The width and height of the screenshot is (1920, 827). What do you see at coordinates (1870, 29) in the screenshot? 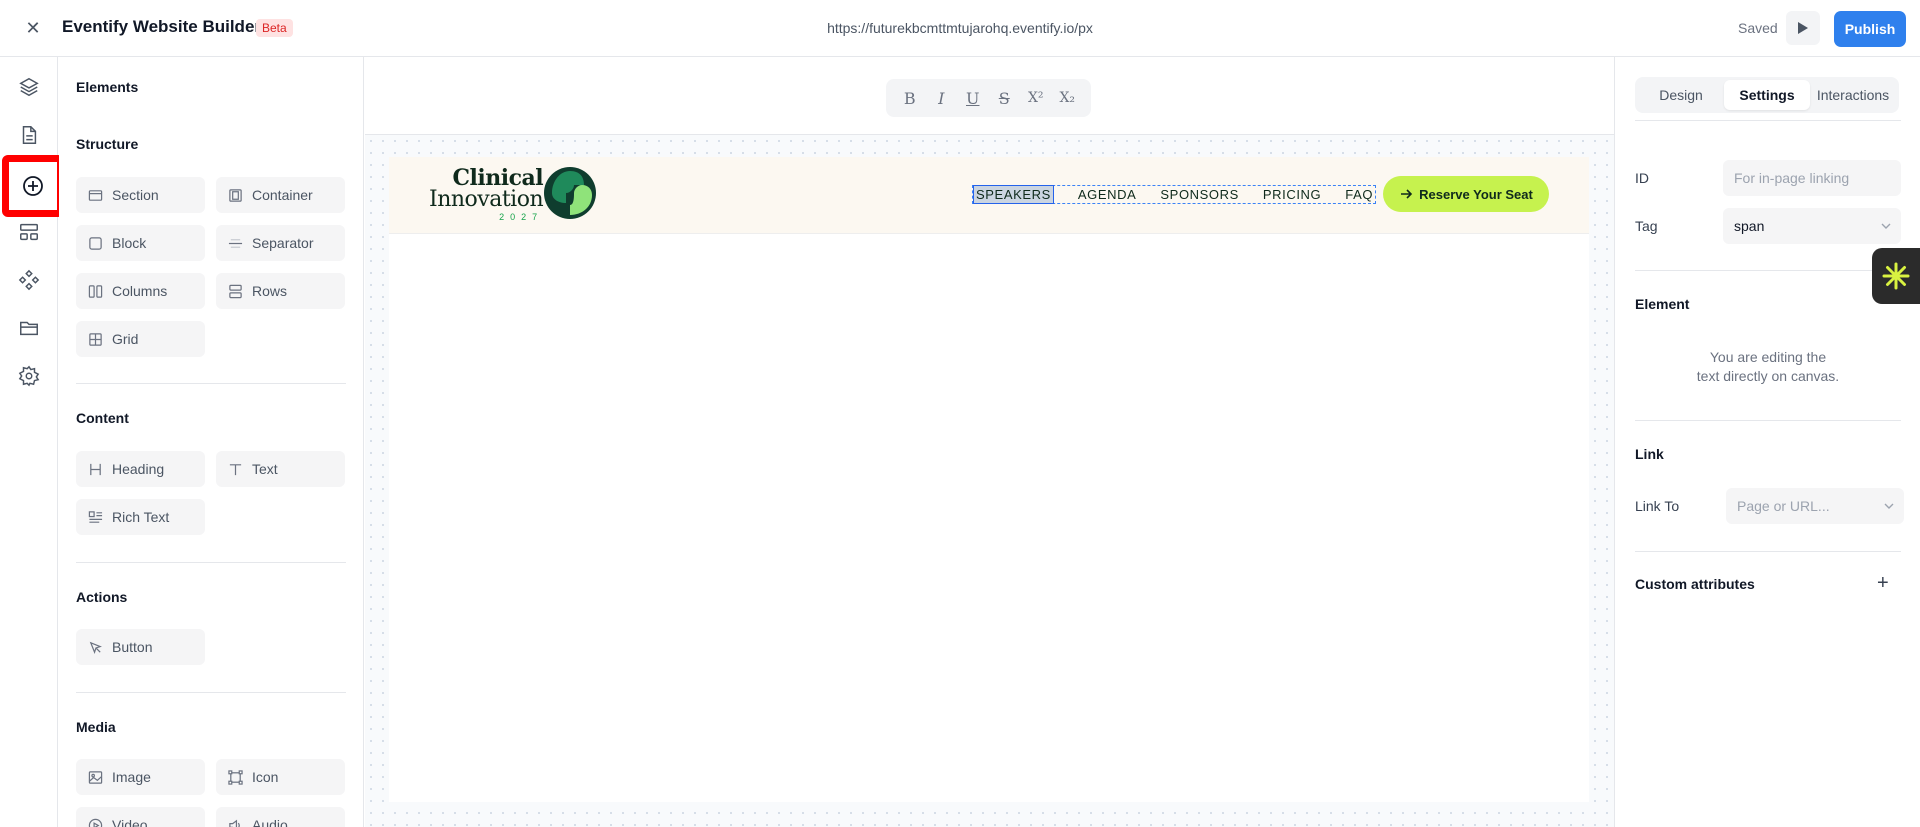
I see `publish-button: Publish` at bounding box center [1870, 29].